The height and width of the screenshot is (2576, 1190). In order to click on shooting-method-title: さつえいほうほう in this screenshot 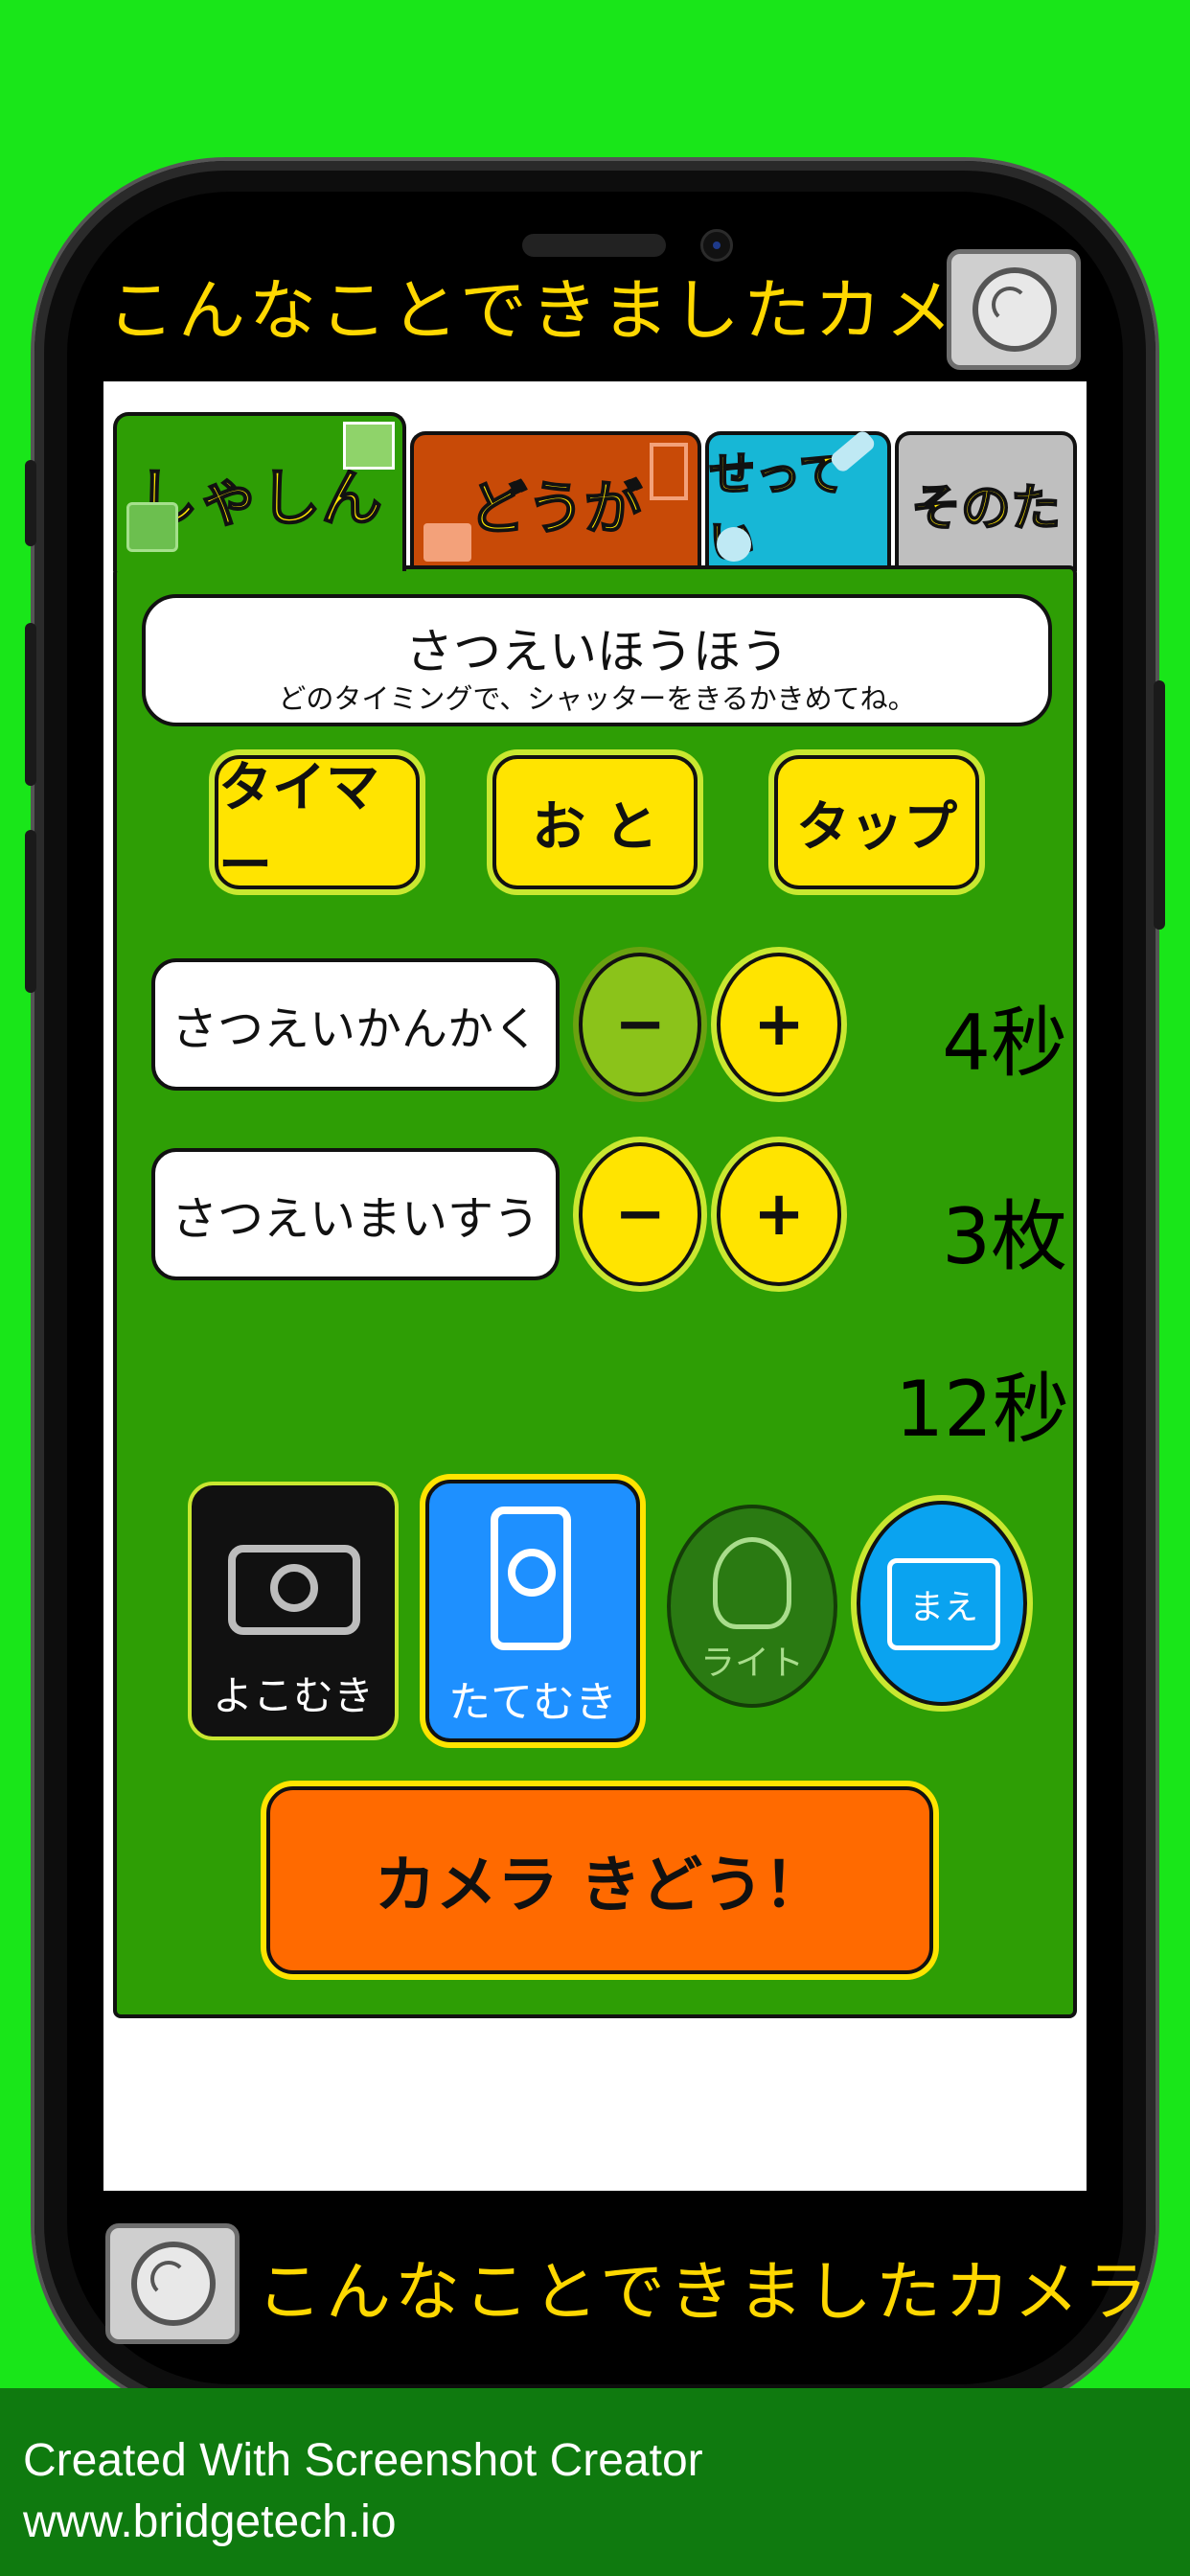, I will do `click(597, 651)`.